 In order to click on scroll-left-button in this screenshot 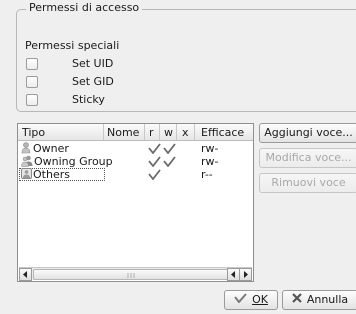, I will do `click(25, 274)`.